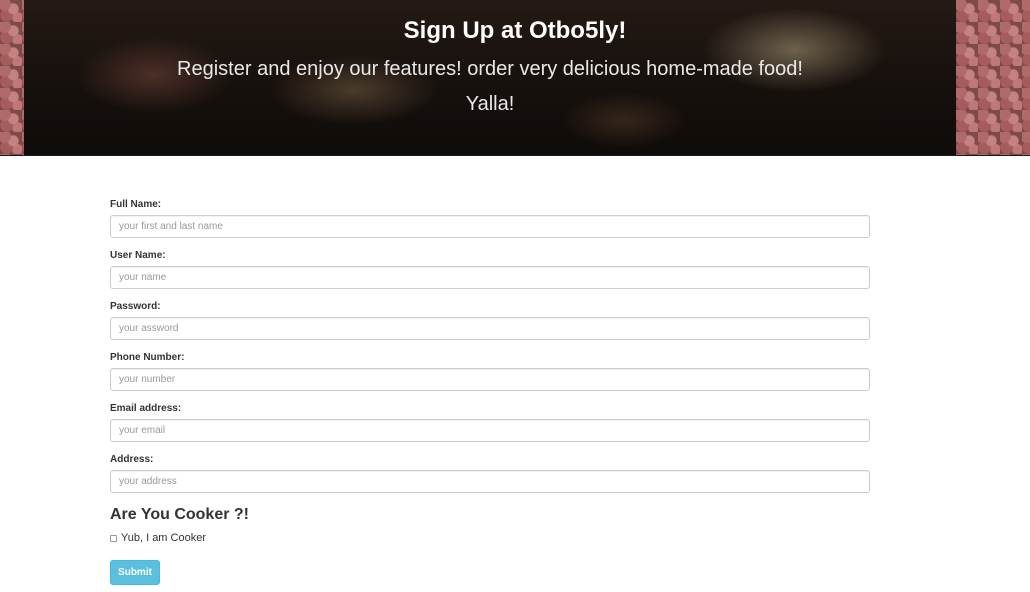  What do you see at coordinates (490, 430) in the screenshot?
I see `email-input` at bounding box center [490, 430].